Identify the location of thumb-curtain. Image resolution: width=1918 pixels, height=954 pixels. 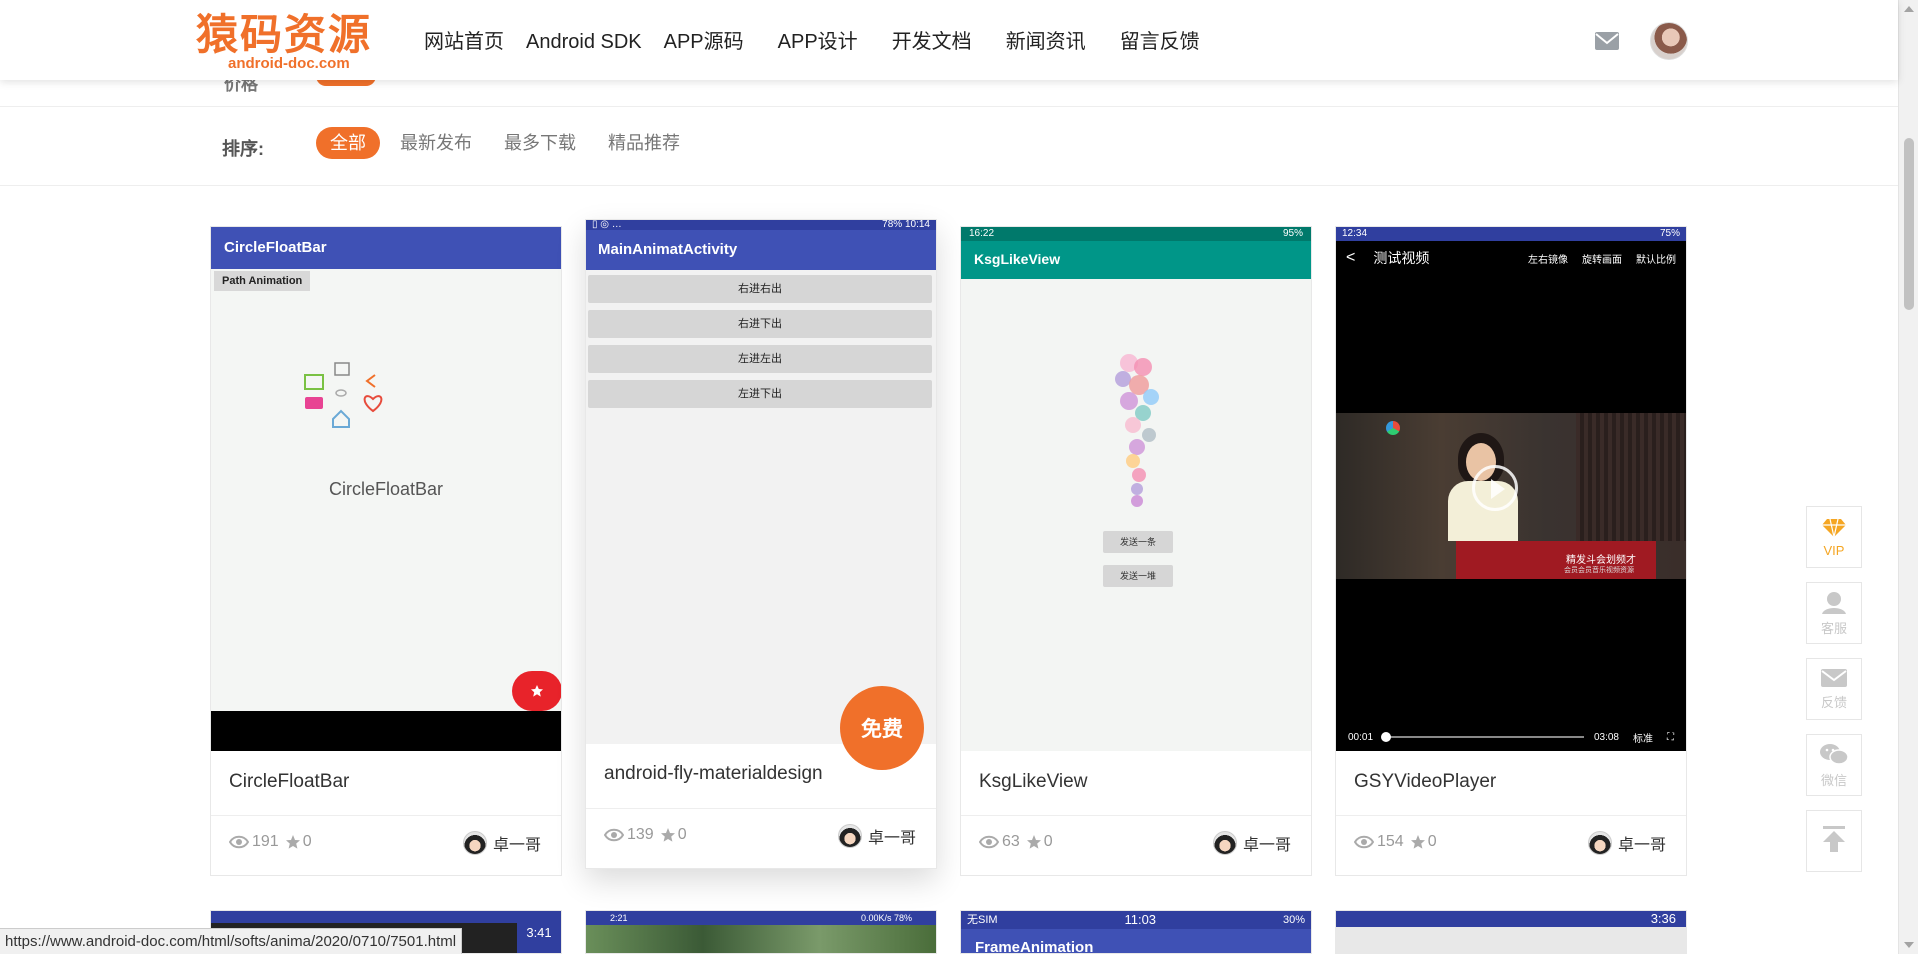
(1631, 477).